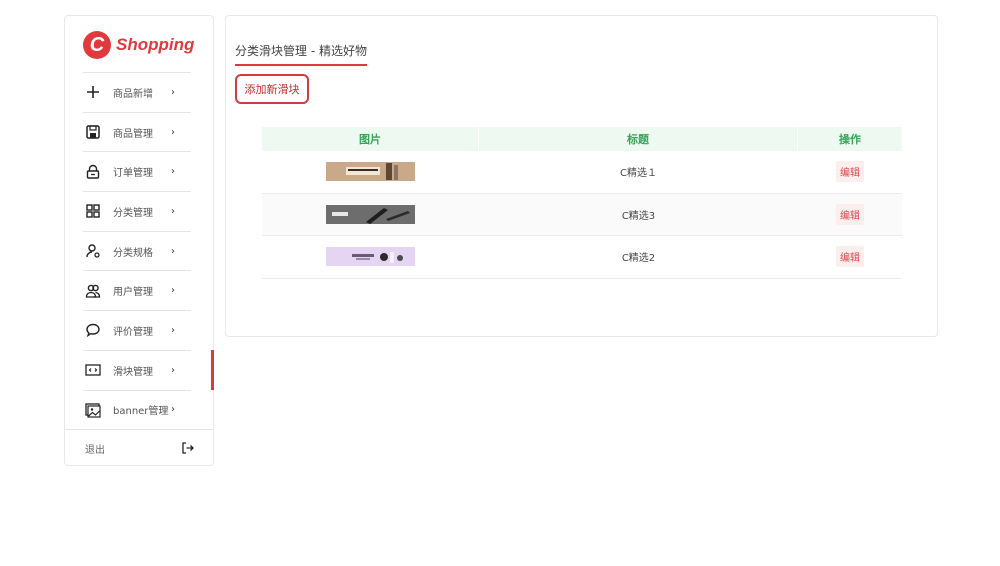  I want to click on row-title: C精选2, so click(638, 259).